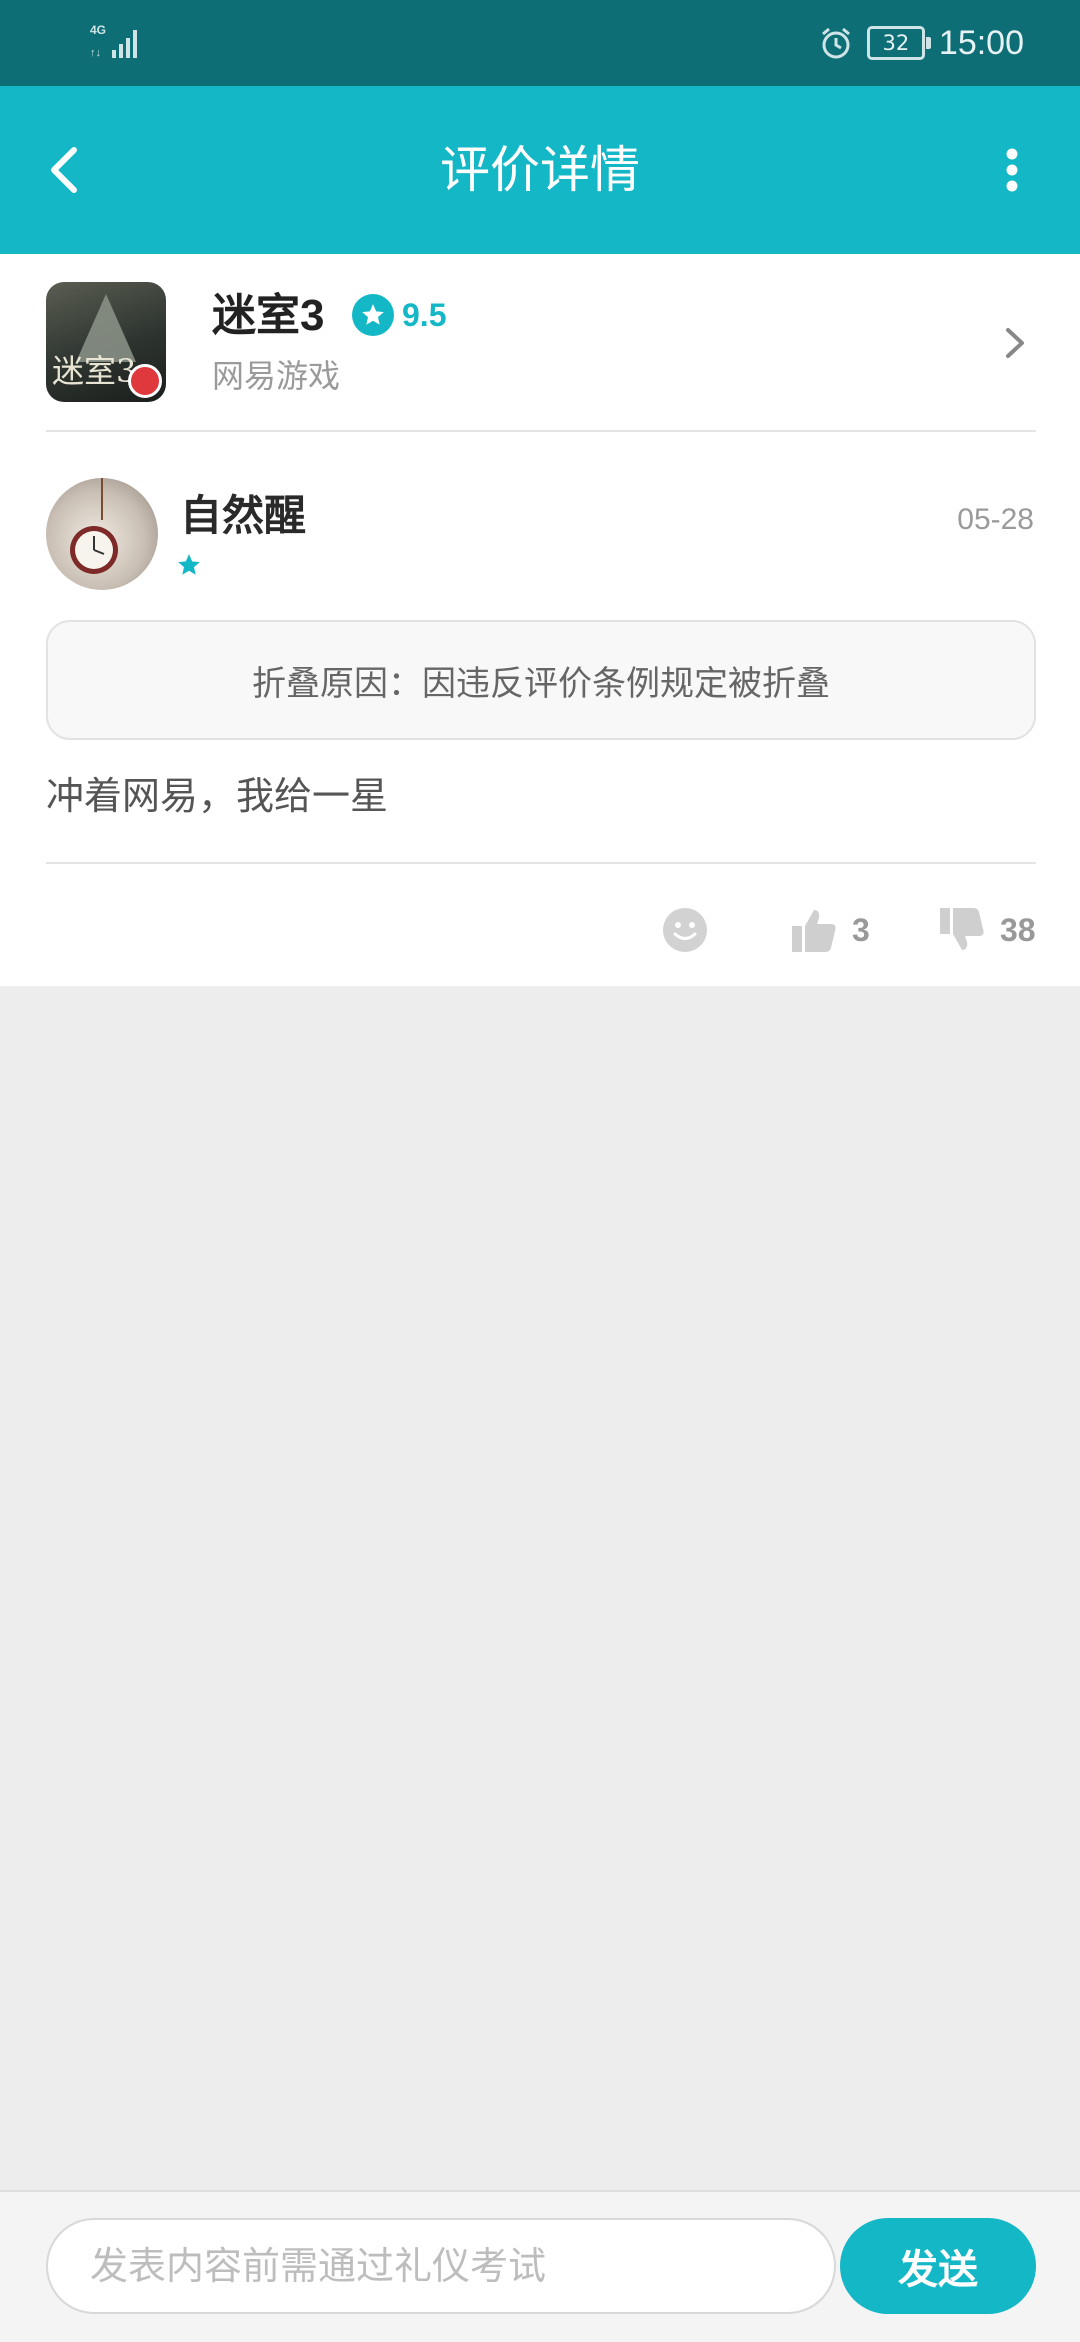  Describe the element at coordinates (441, 2266) in the screenshot. I see `comment-input` at that location.